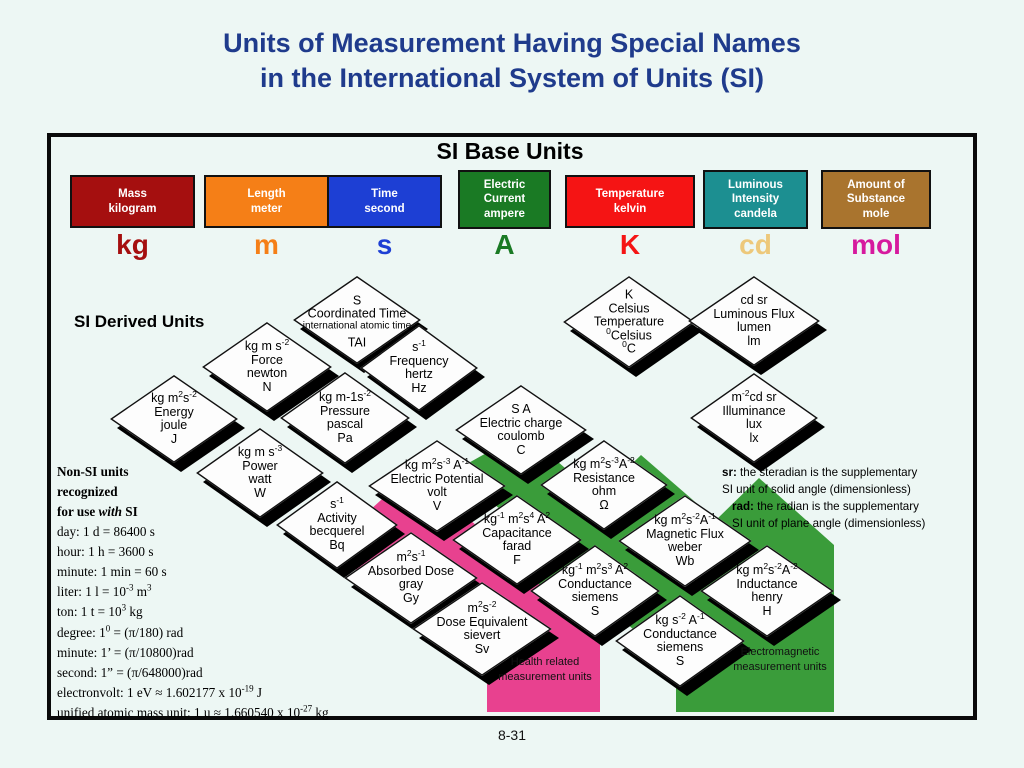 This screenshot has height=768, width=1024. What do you see at coordinates (754, 410) in the screenshot?
I see `quantity: Illuminance` at bounding box center [754, 410].